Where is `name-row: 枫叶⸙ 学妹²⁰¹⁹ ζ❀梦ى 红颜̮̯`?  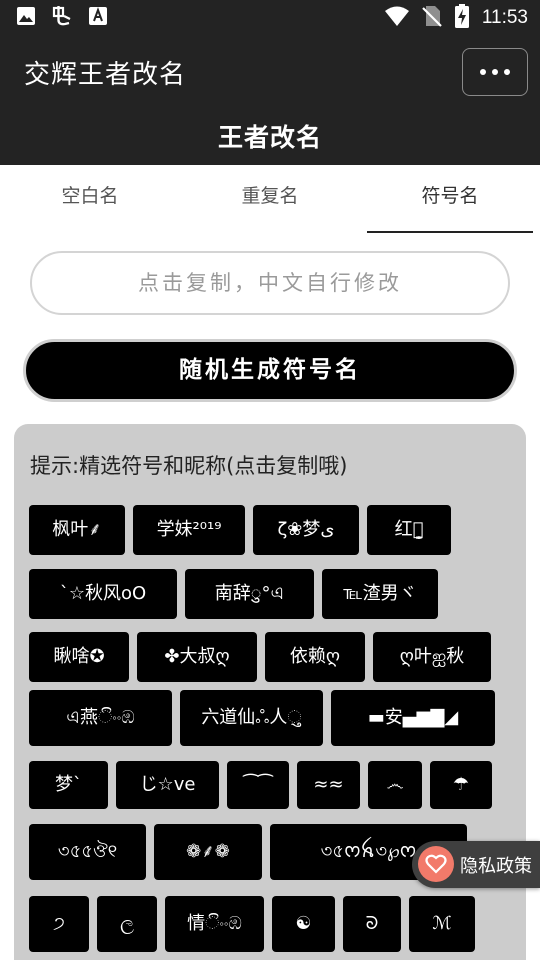 name-row: 枫叶⸙ 学妹²⁰¹⁹ ζ❀梦ى 红颜̮̯ is located at coordinates (240, 530).